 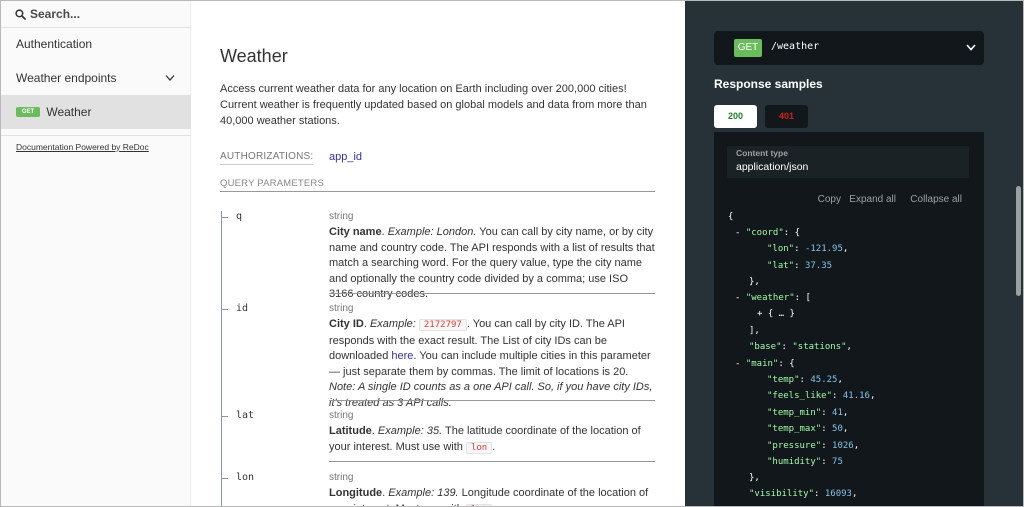 What do you see at coordinates (786, 116) in the screenshot?
I see `tab-response-401: 401` at bounding box center [786, 116].